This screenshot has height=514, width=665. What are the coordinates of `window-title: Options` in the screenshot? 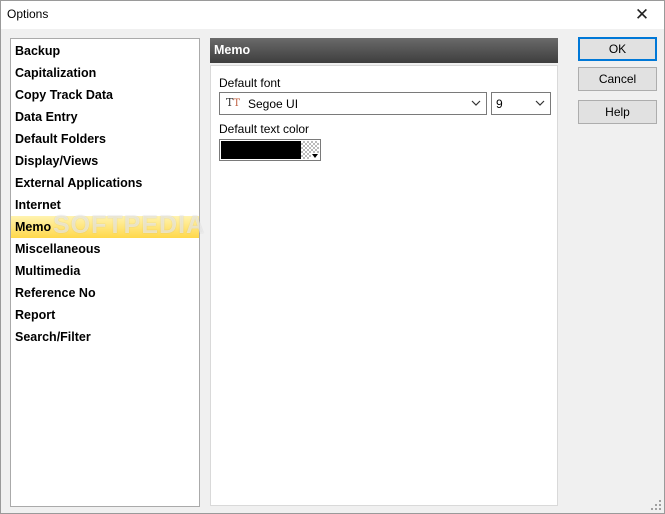 It's located at (28, 14).